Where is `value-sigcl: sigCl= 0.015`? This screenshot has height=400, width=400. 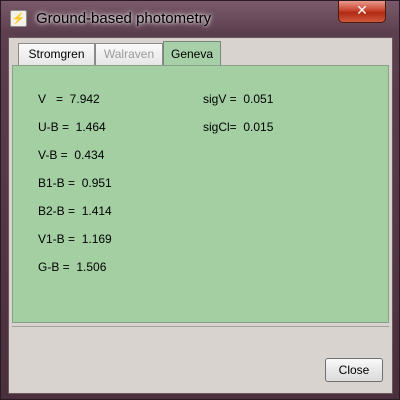 value-sigcl: sigCl= 0.015 is located at coordinates (238, 127).